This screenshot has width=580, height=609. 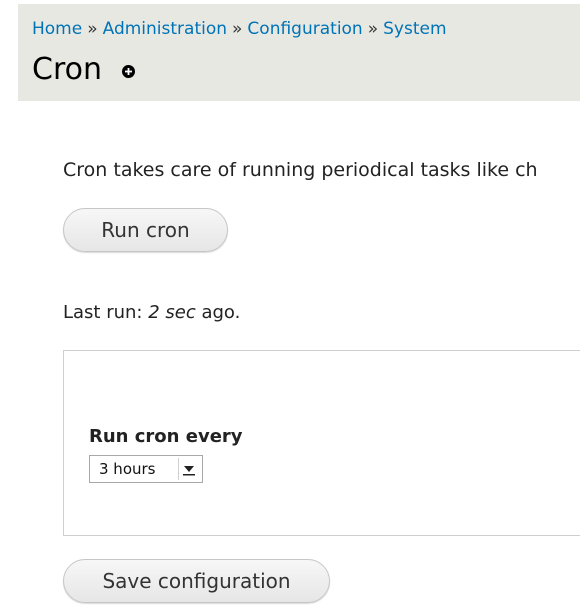 What do you see at coordinates (304, 29) in the screenshot?
I see `breadcrumb-configuration: Configuration` at bounding box center [304, 29].